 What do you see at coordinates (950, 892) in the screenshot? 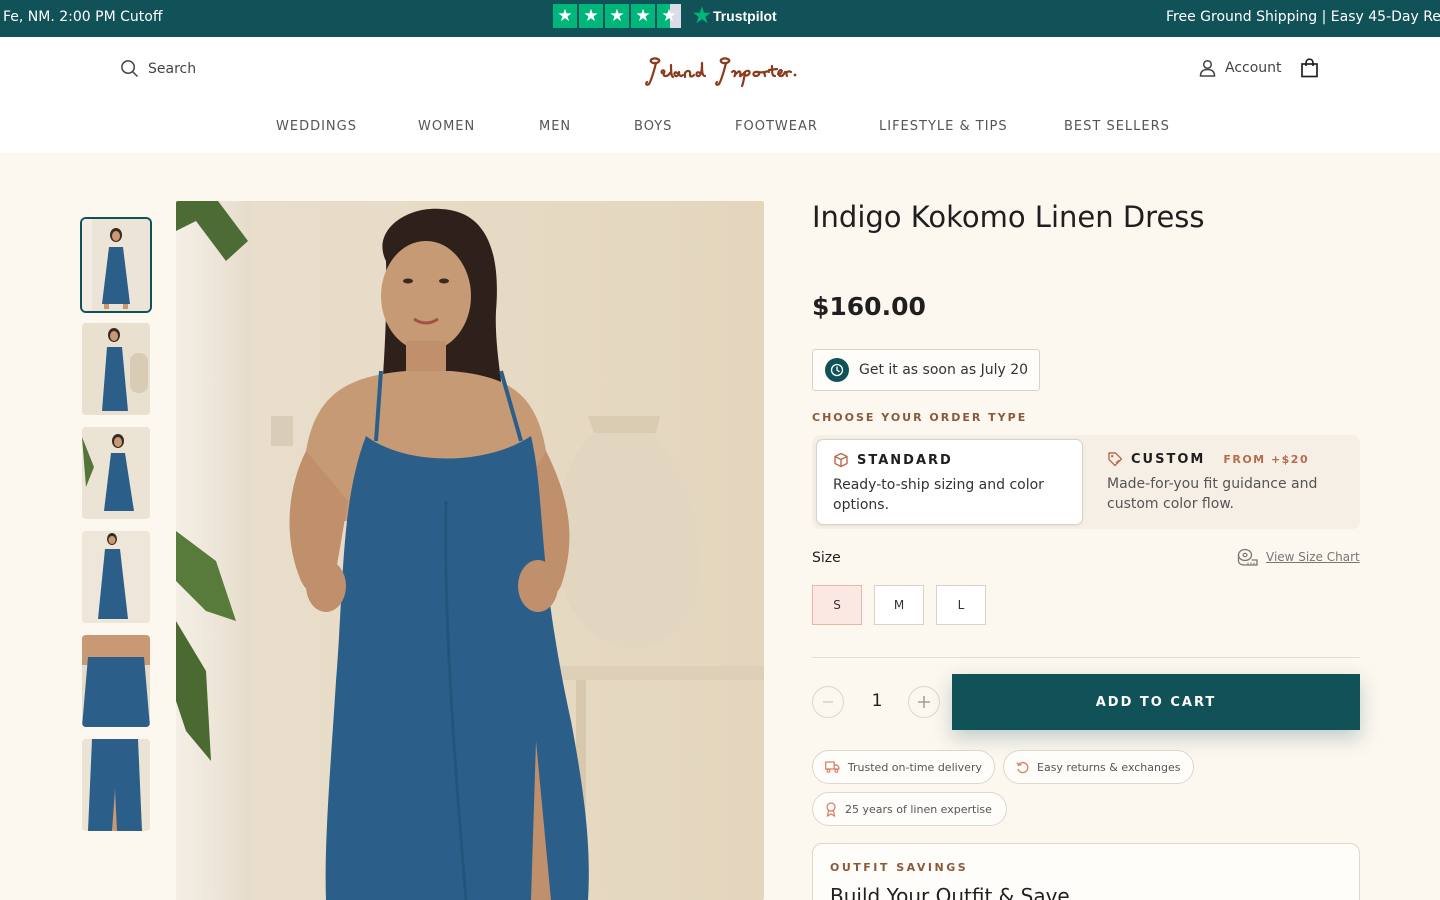
I see `outfit-savings-title: Build Your Outfit & Save` at bounding box center [950, 892].